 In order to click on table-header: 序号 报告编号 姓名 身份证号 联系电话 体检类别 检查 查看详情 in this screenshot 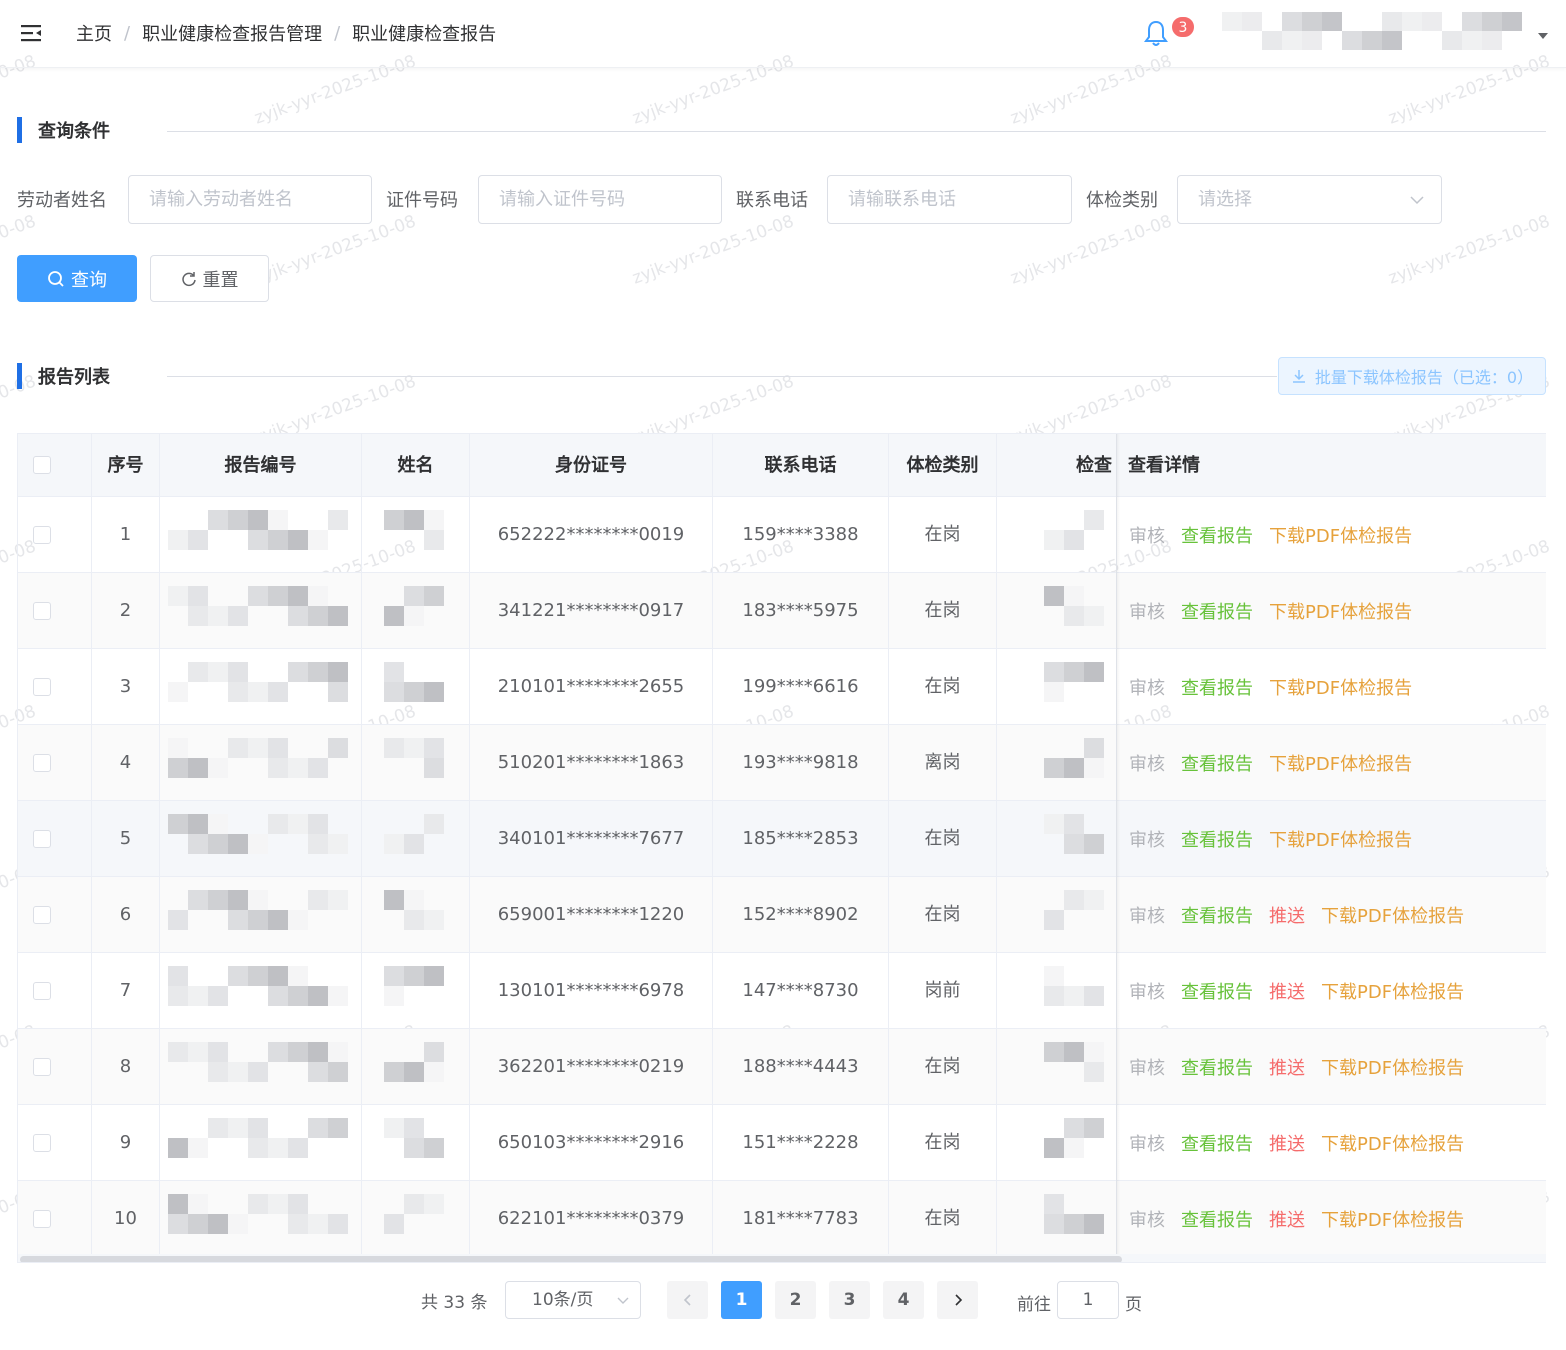, I will do `click(782, 465)`.